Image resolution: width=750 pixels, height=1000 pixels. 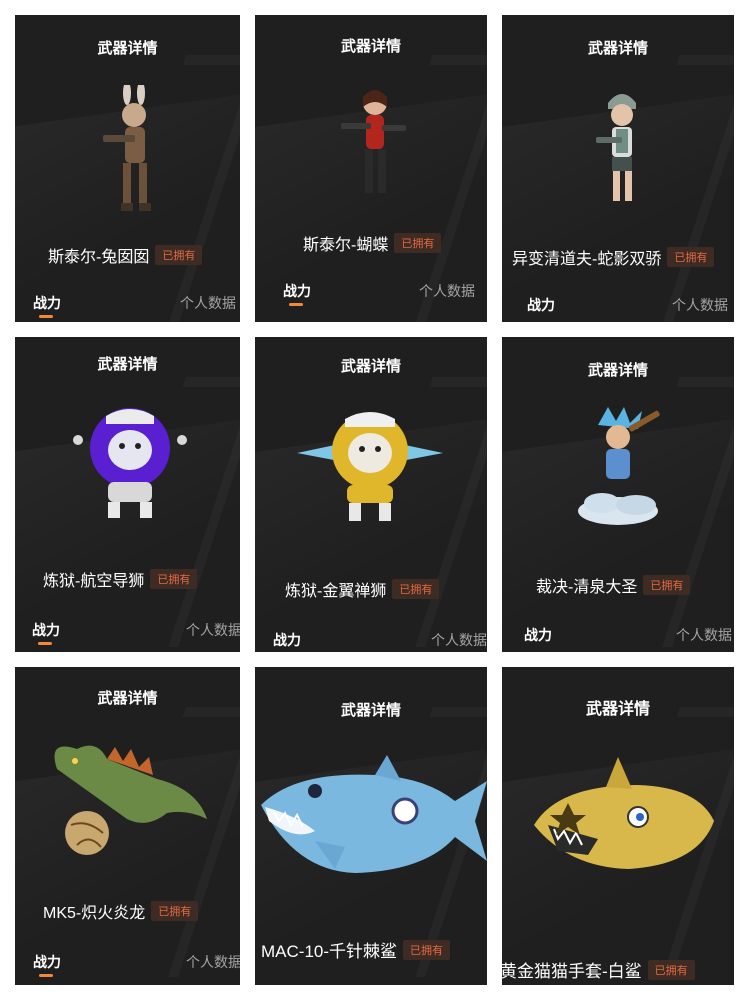 What do you see at coordinates (329, 951) in the screenshot?
I see `weapon-name: MAC-10-千针棘鲨` at bounding box center [329, 951].